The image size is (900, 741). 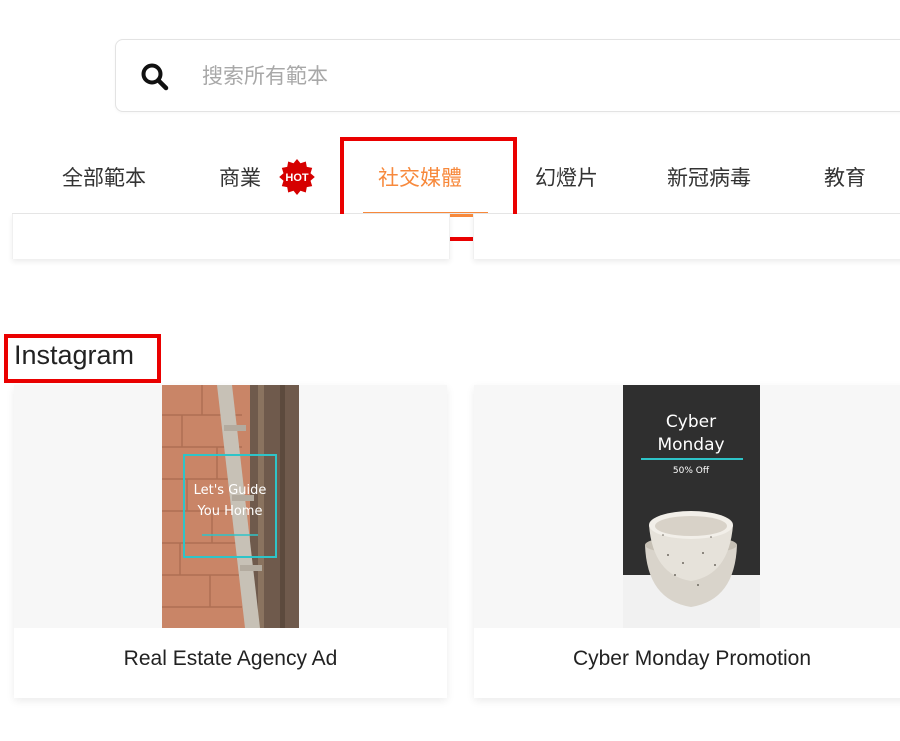 What do you see at coordinates (231, 236) in the screenshot?
I see `previous-card-stub-left` at bounding box center [231, 236].